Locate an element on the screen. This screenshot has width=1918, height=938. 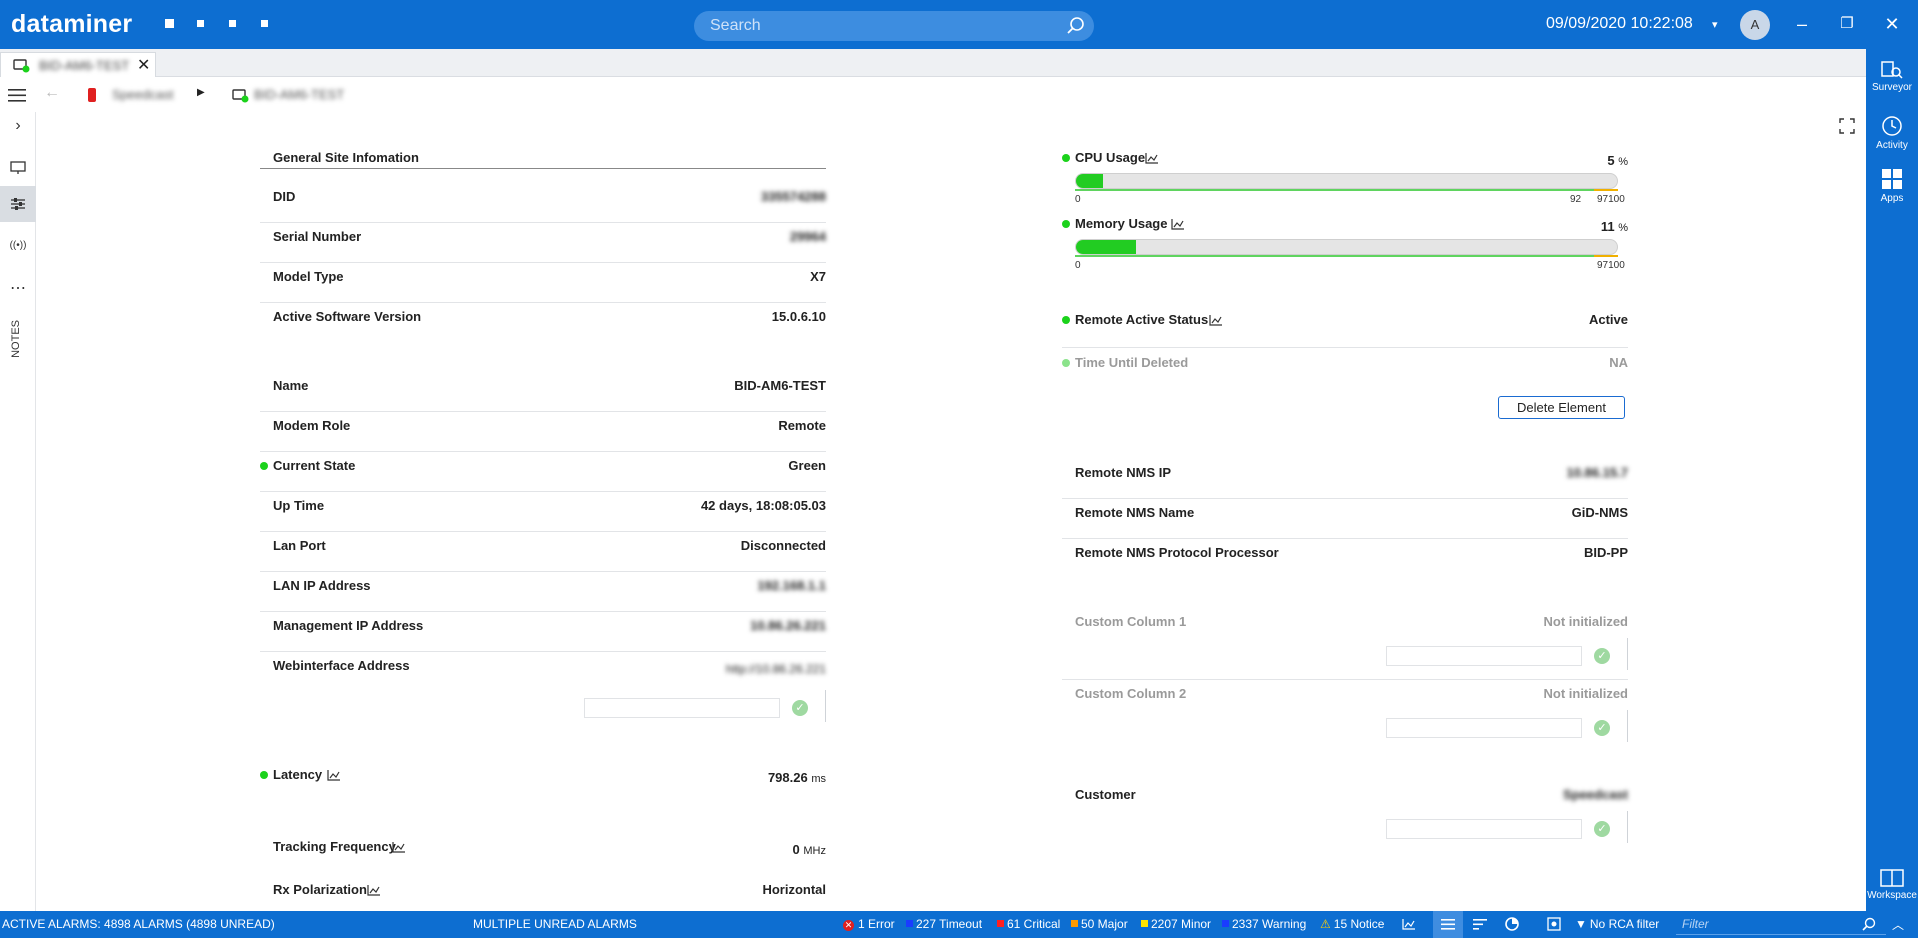
memory-range-line is located at coordinates (1346, 256).